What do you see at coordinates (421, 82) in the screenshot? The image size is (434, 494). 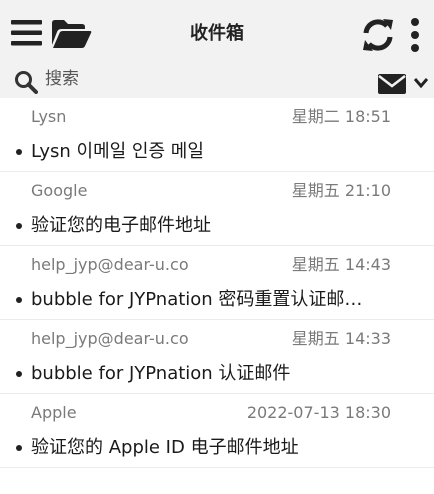 I see `chevron-down-icon` at bounding box center [421, 82].